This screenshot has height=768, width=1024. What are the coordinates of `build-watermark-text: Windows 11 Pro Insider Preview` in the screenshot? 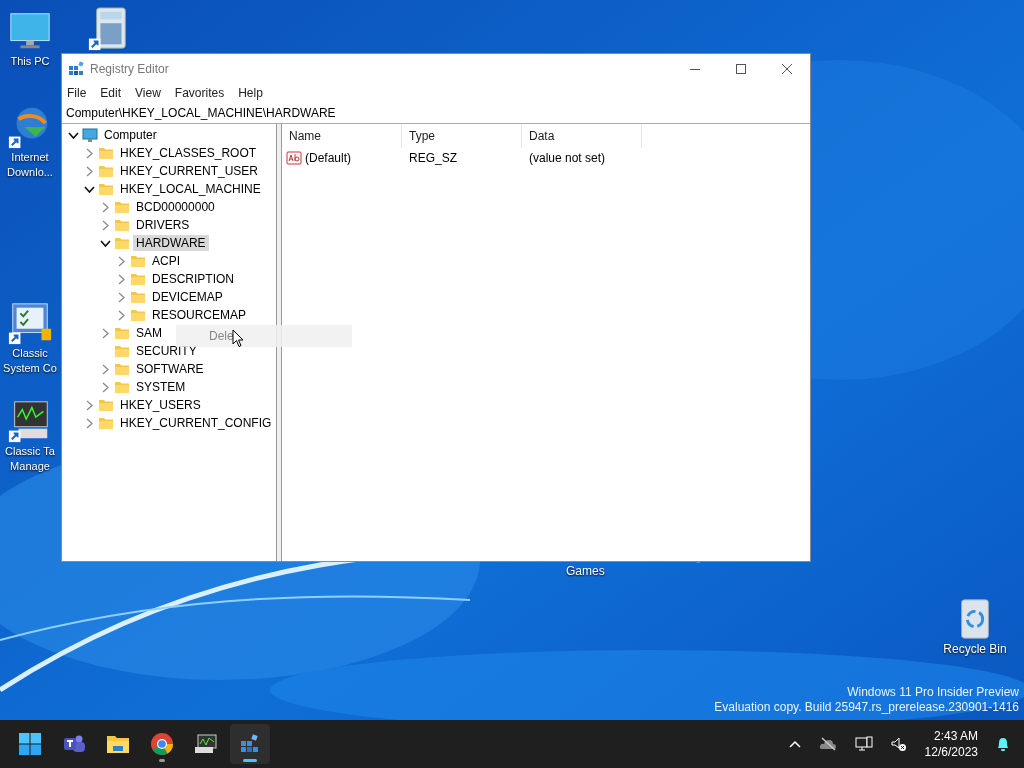 It's located at (933, 692).